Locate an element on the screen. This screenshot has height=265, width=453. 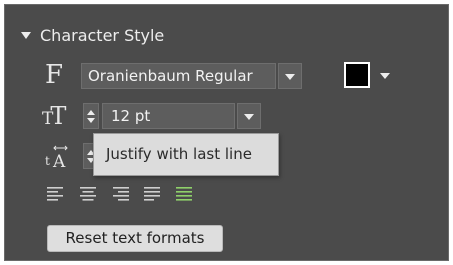
font-size-icon: TT is located at coordinates (54, 116).